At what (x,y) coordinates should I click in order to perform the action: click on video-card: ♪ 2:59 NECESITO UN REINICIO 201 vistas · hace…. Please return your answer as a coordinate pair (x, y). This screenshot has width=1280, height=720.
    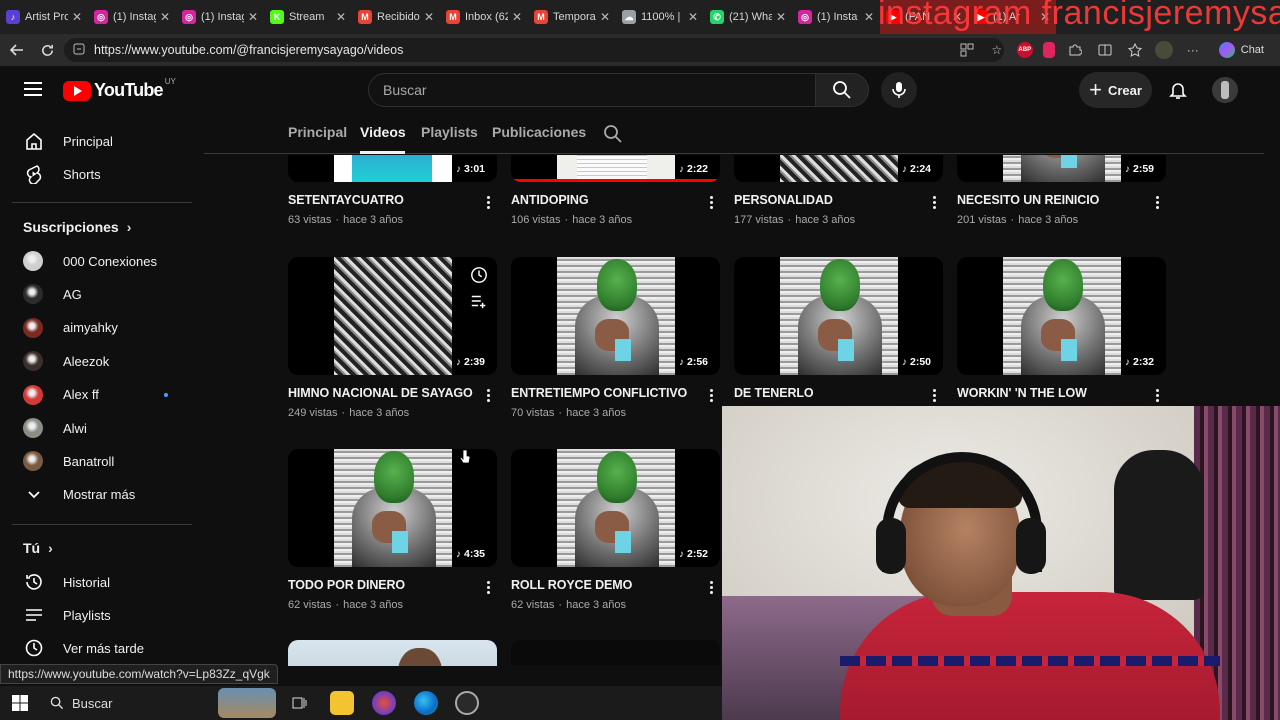
    Looking at the image, I should click on (1062, 194).